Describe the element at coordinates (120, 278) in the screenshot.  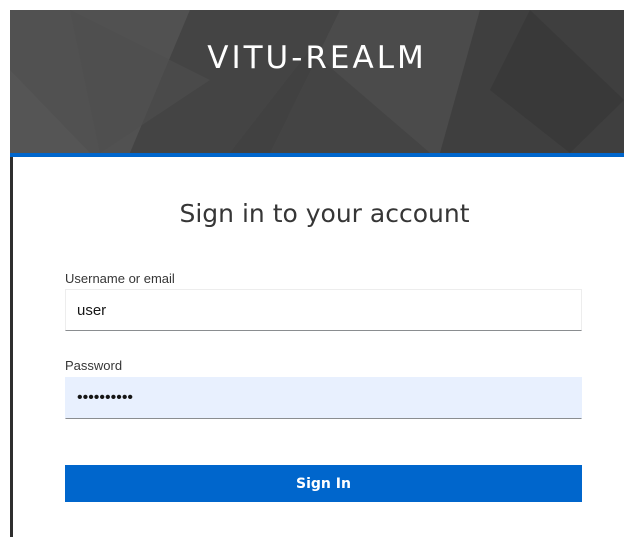
I see `username-label: Username or email` at that location.